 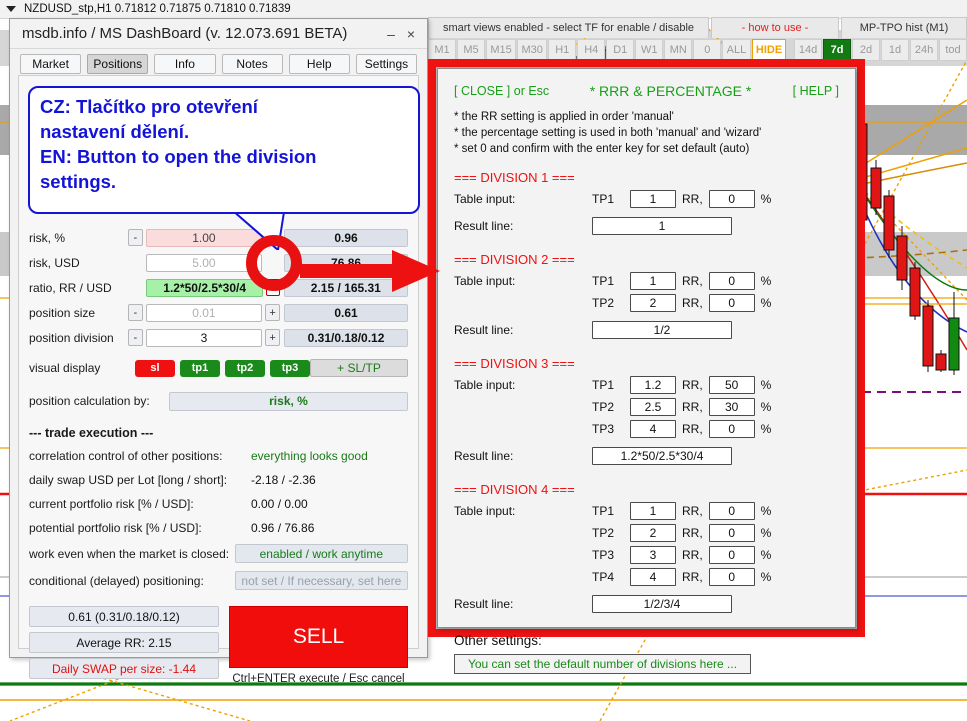 What do you see at coordinates (924, 50) in the screenshot?
I see `hist-button-24h: 24h` at bounding box center [924, 50].